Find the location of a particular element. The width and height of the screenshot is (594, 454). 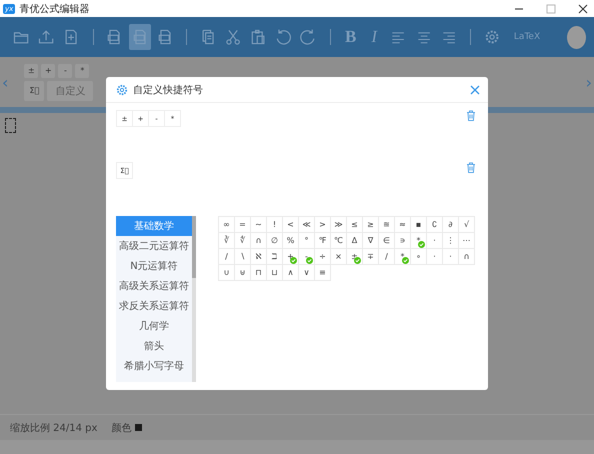

category-item: 高级关系运算符 is located at coordinates (154, 286).